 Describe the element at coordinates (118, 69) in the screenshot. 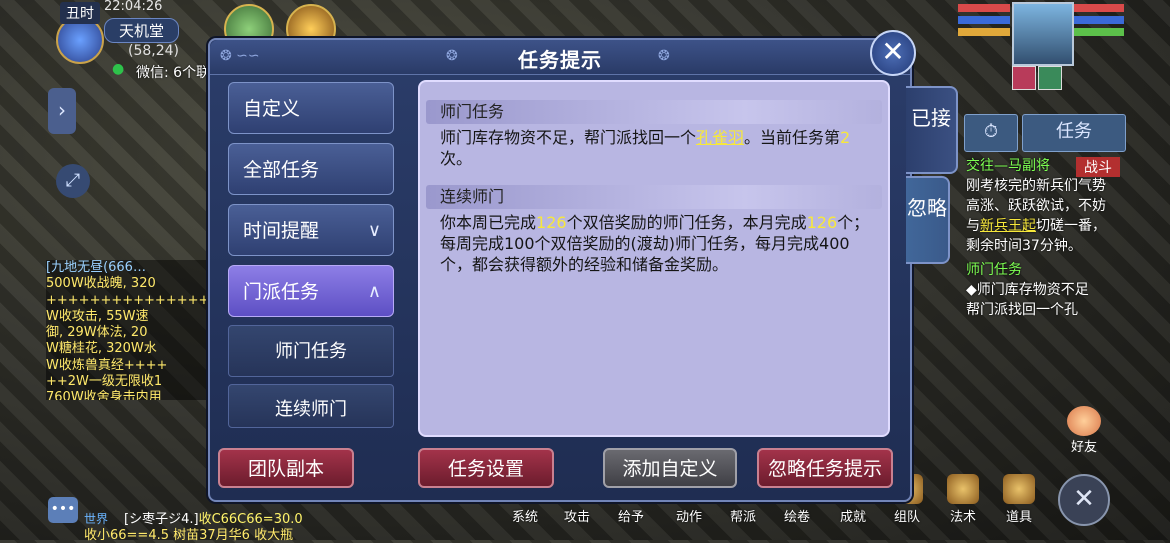

I see `wechat-icon: ●` at that location.